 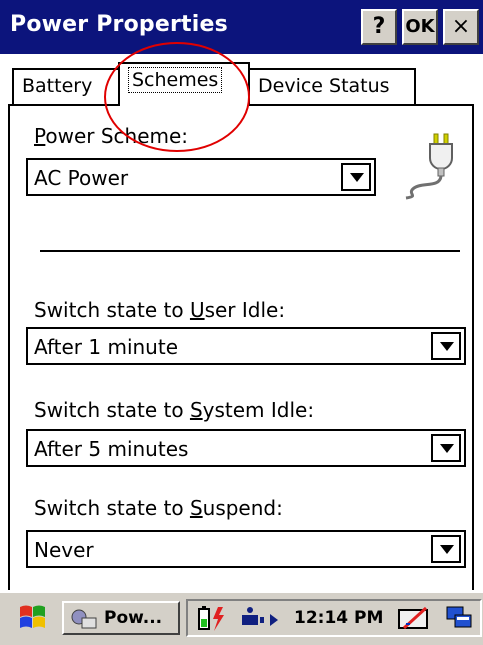 What do you see at coordinates (214, 619) in the screenshot?
I see `battery-icon` at bounding box center [214, 619].